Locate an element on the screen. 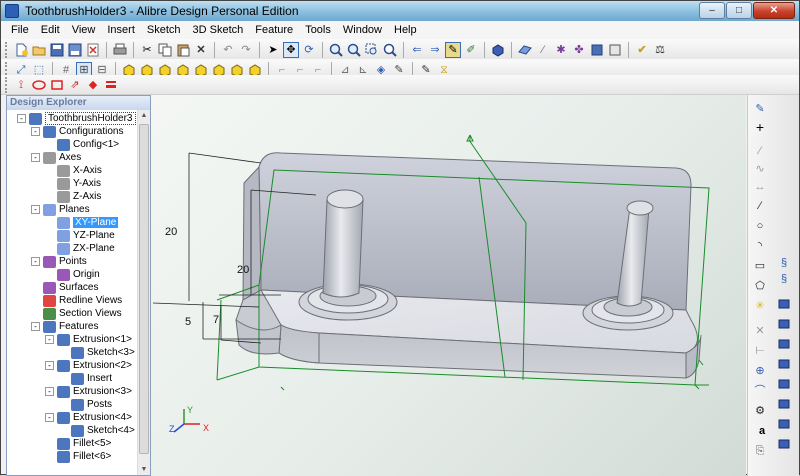  previous-view-icon: ⇐ is located at coordinates (417, 50).